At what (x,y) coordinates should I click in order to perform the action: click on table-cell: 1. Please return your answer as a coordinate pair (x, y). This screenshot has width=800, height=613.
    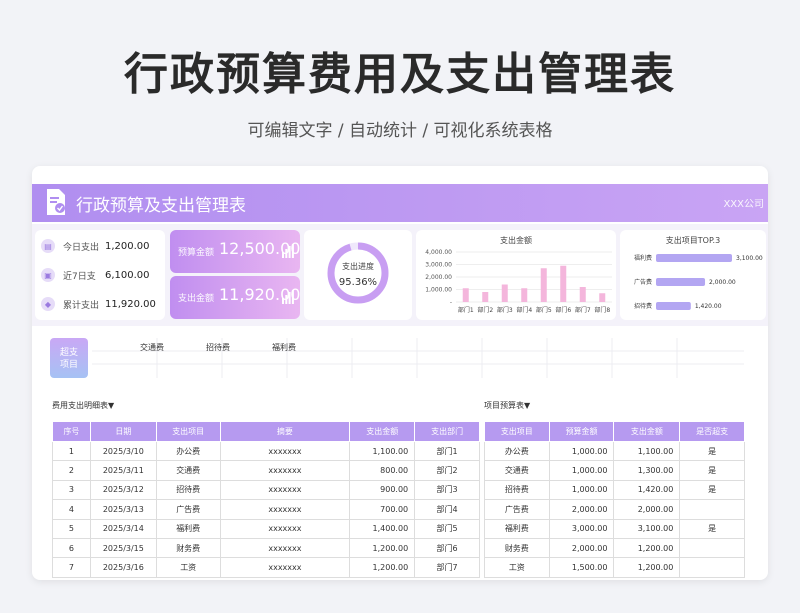
    Looking at the image, I should click on (71, 451).